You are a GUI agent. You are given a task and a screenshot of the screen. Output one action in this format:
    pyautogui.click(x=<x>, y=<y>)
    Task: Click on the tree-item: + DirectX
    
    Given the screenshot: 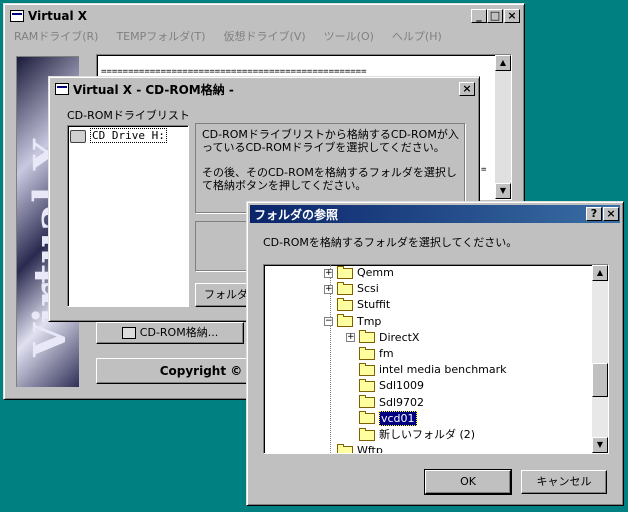 What is the action you would take?
    pyautogui.click(x=382, y=338)
    